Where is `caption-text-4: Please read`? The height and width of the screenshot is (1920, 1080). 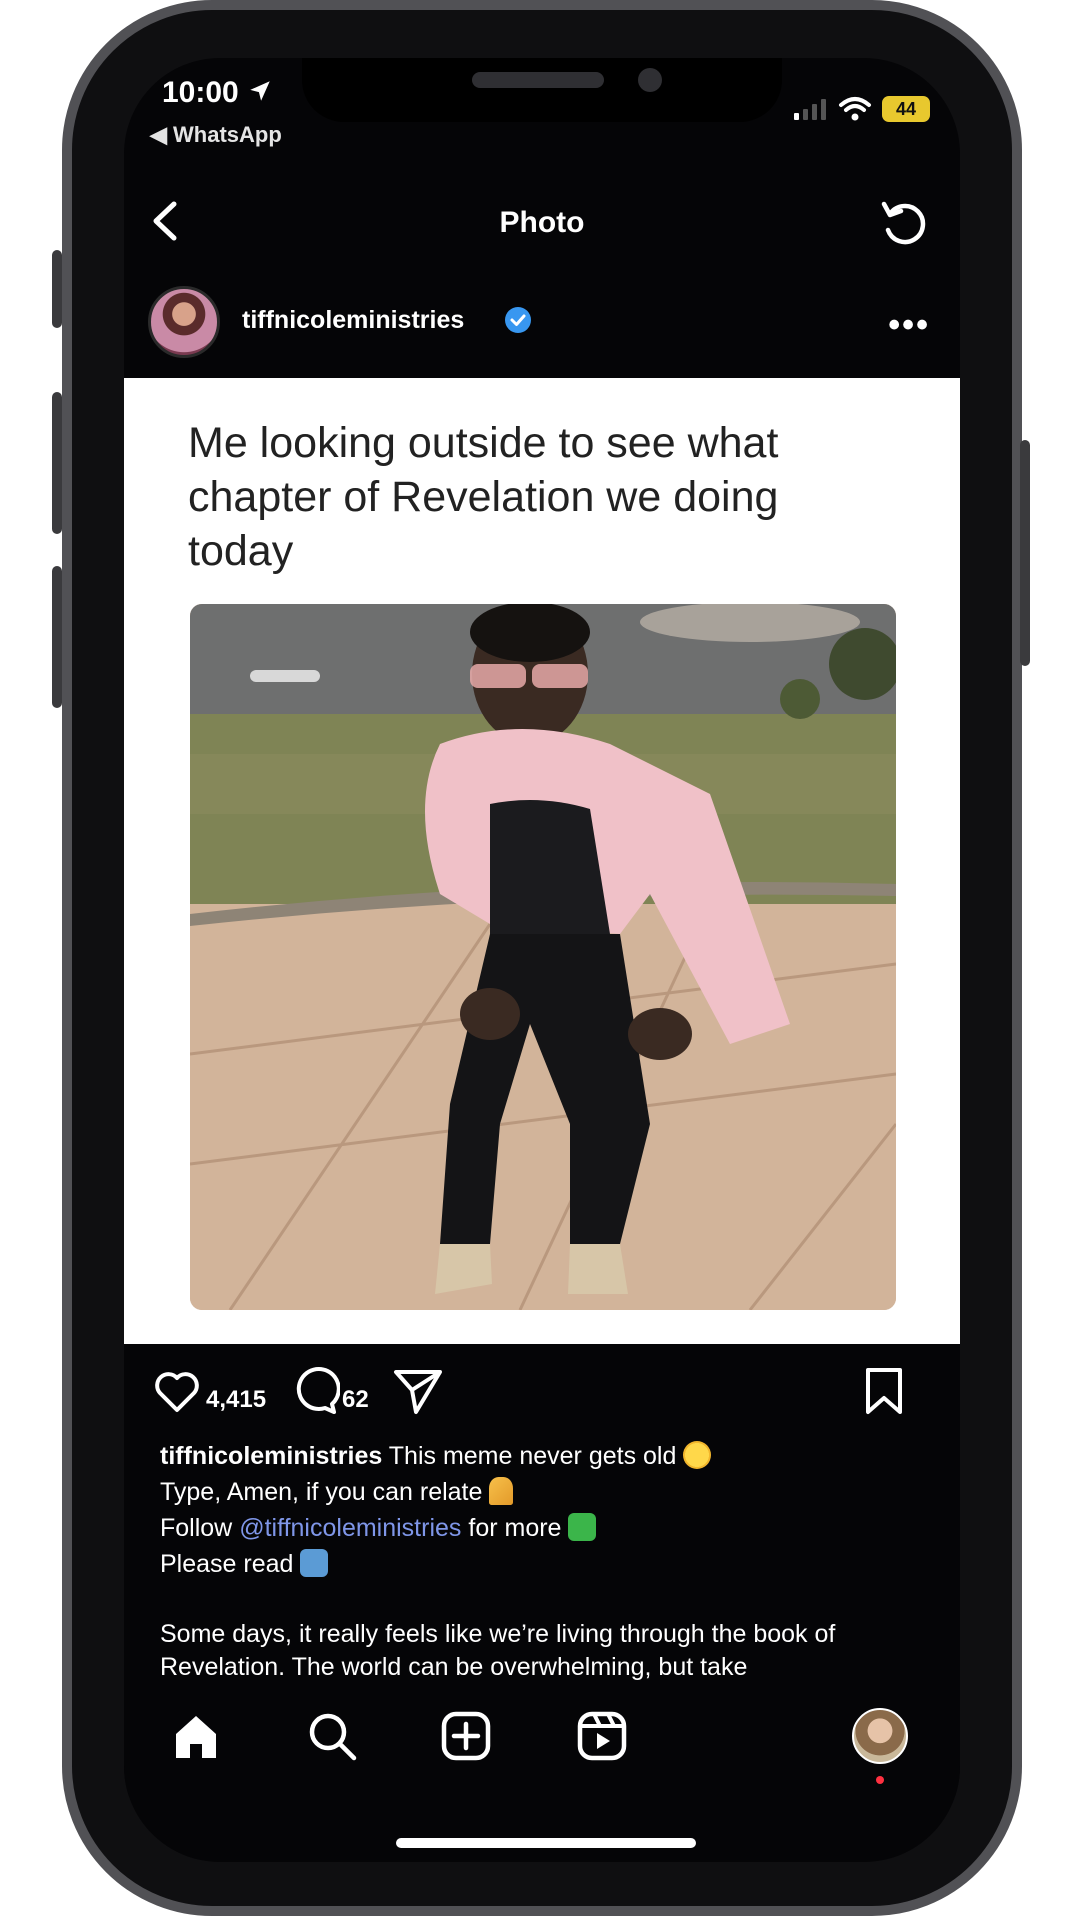
caption-text-4: Please read is located at coordinates (227, 1564).